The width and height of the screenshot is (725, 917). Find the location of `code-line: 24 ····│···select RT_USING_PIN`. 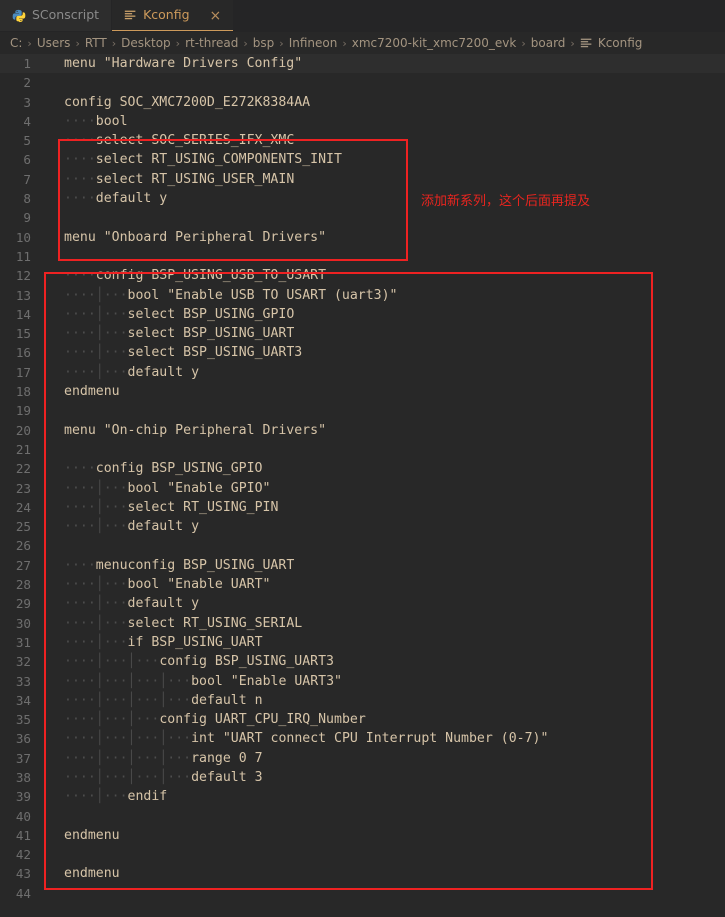

code-line: 24 ····│···select RT_USING_PIN is located at coordinates (362, 507).